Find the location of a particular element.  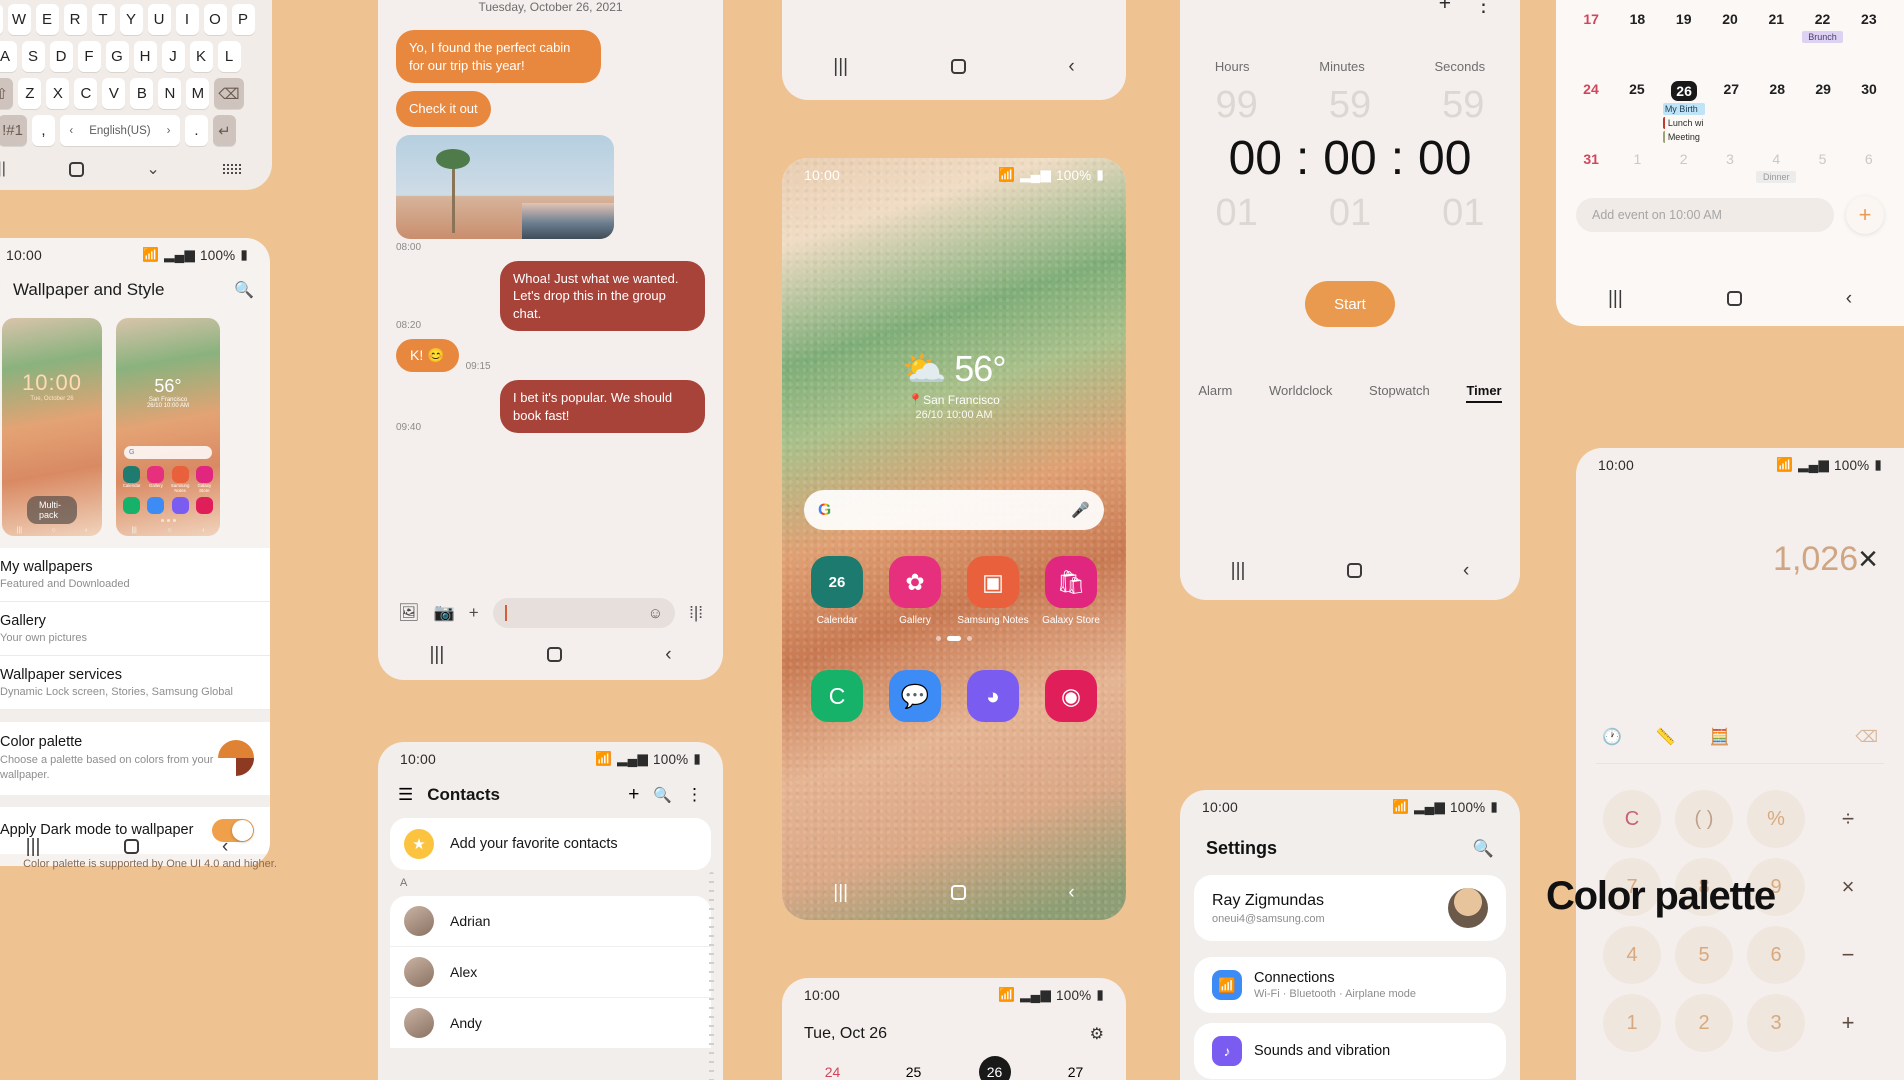

calendar-day: 2 is located at coordinates (1684, 165).